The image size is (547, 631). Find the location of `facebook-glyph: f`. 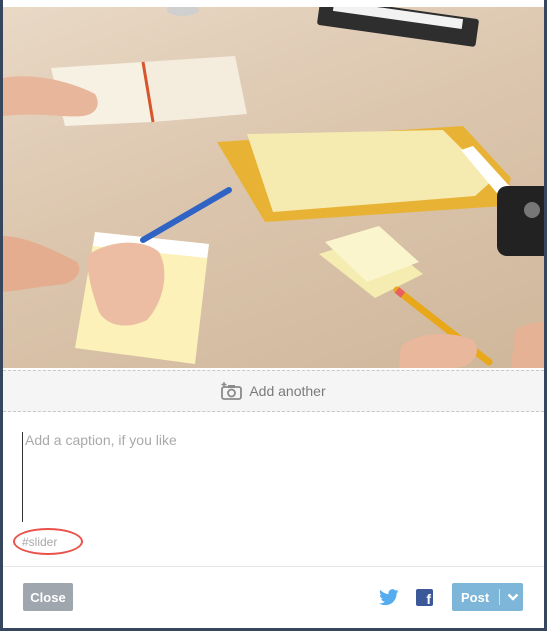

facebook-glyph: f is located at coordinates (428, 598).